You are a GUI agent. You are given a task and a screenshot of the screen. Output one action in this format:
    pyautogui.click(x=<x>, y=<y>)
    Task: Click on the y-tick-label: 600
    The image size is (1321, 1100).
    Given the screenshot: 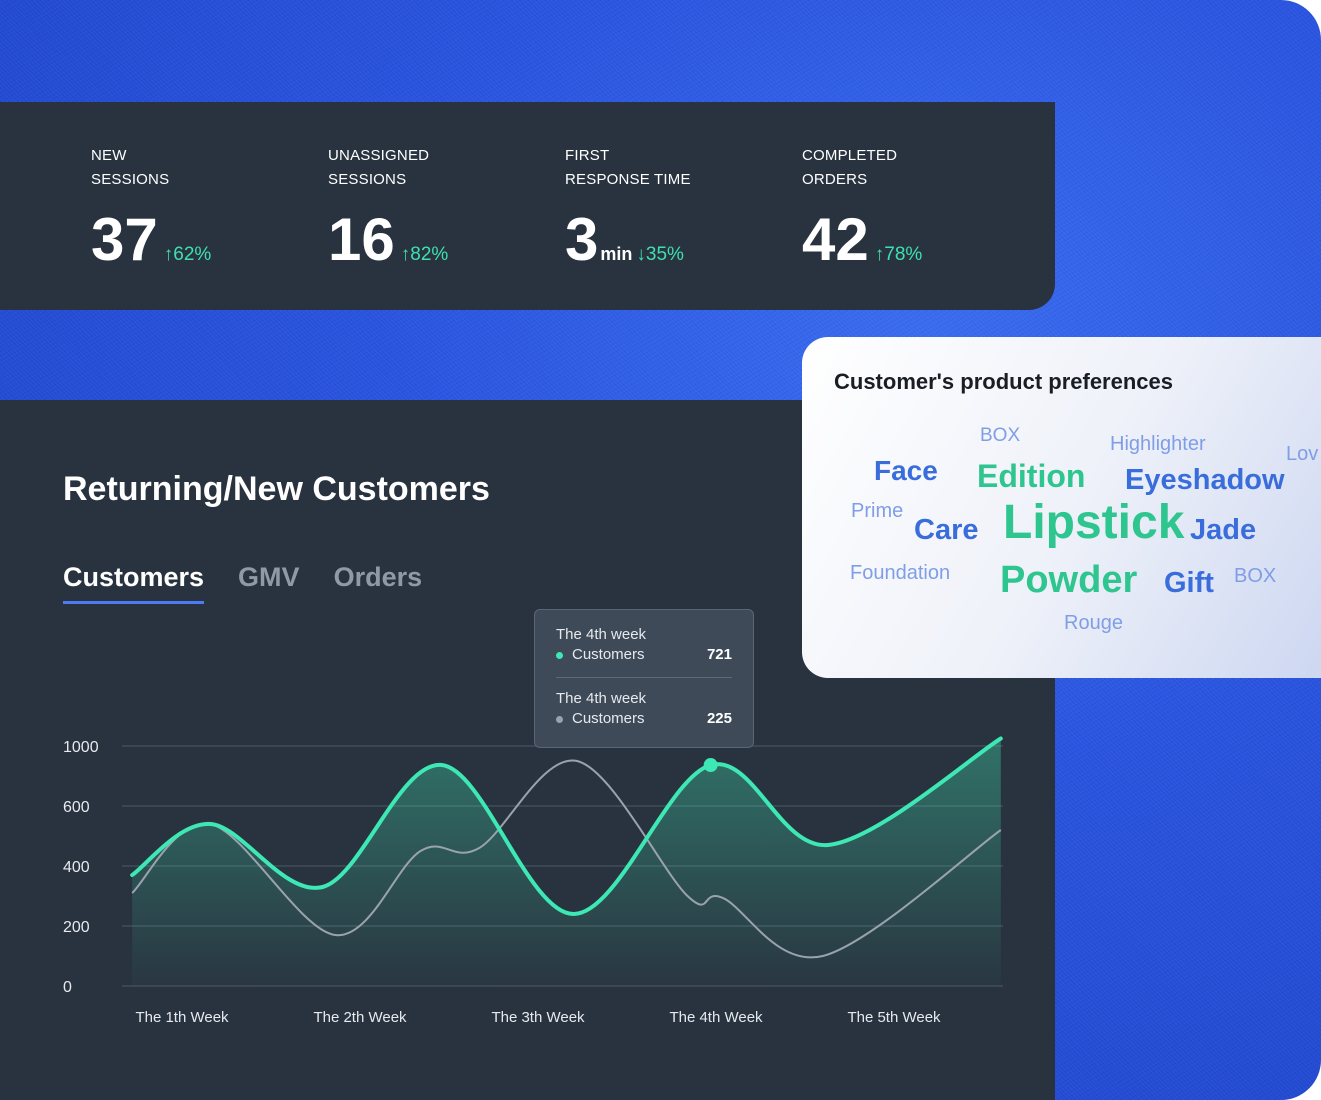 What is the action you would take?
    pyautogui.click(x=76, y=807)
    